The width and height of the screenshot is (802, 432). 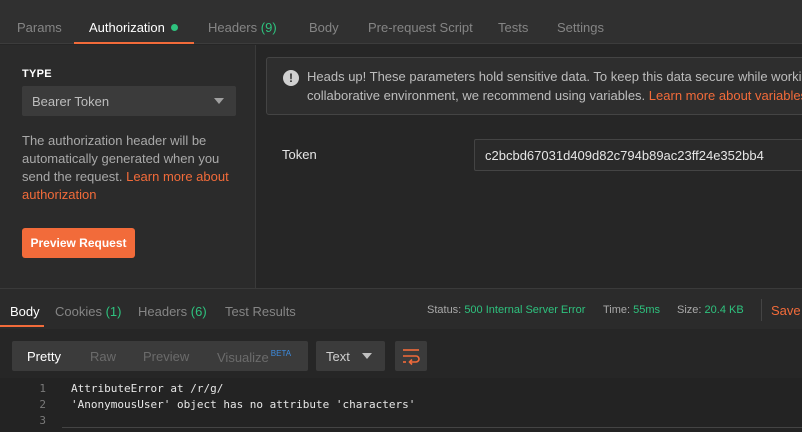 What do you see at coordinates (174, 27) in the screenshot?
I see `active-indicator-dot` at bounding box center [174, 27].